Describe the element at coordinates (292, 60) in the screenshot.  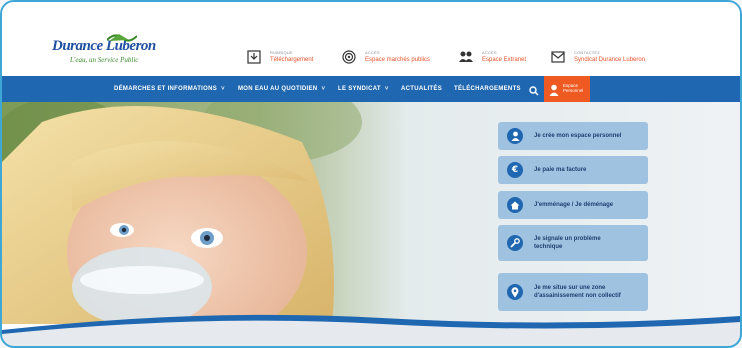
I see `tile-title: Téléchargement` at that location.